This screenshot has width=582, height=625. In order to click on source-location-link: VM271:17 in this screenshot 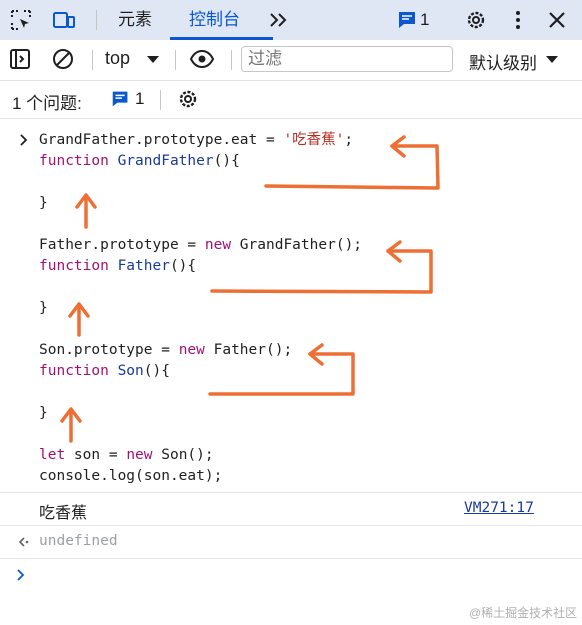, I will do `click(499, 508)`.